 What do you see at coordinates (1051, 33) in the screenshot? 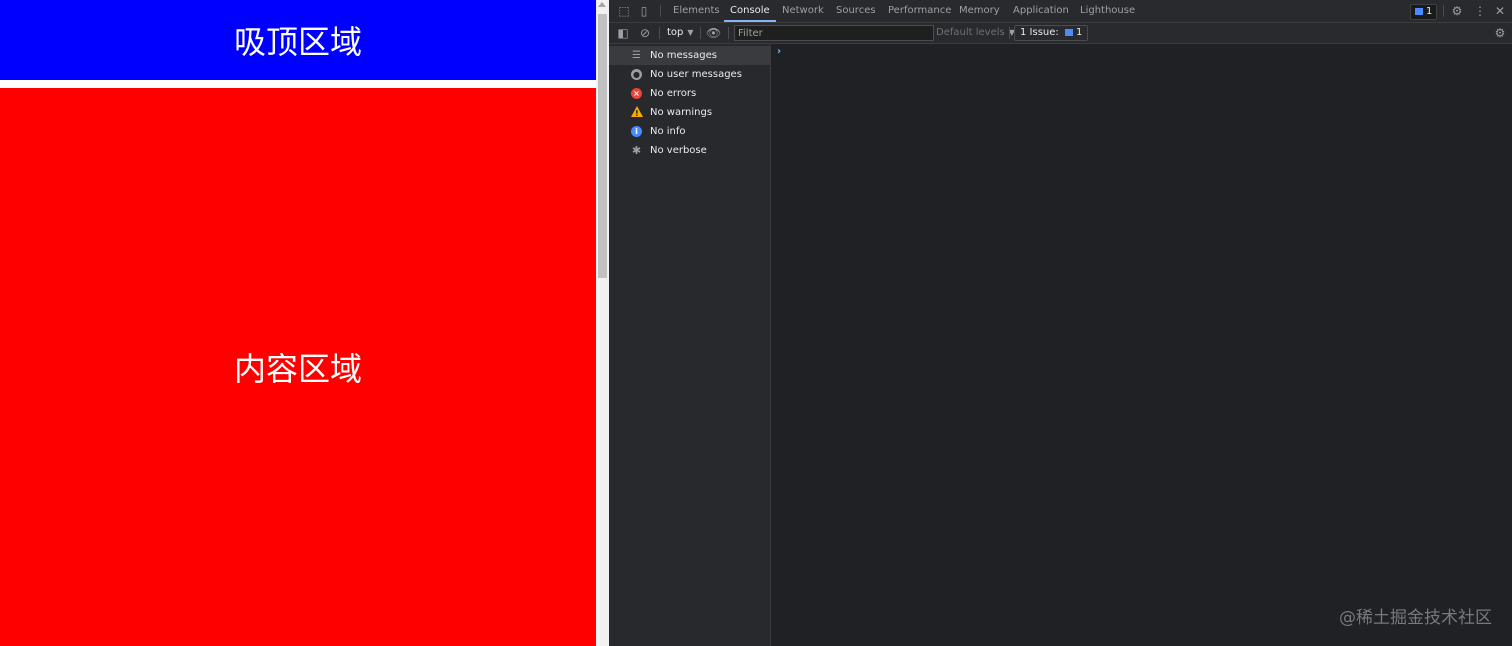
I see `issues-button: 1 Issue: 1` at bounding box center [1051, 33].